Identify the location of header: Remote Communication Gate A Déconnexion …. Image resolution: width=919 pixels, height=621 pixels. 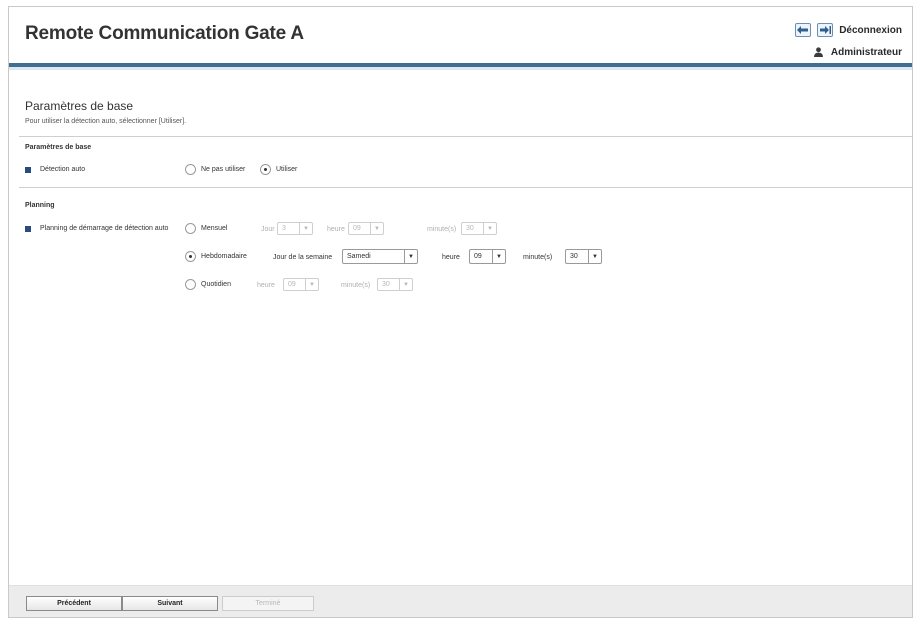
(460, 35).